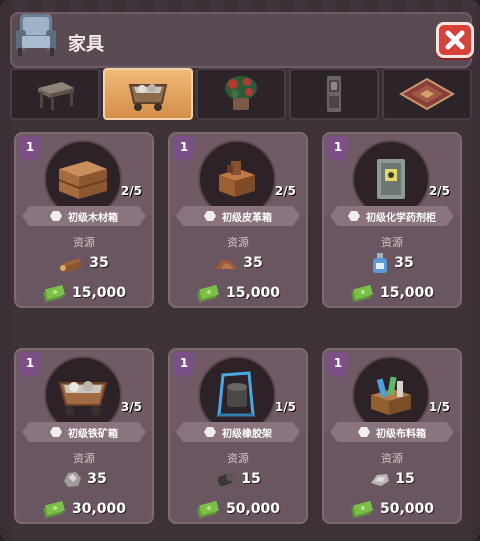 This screenshot has width=480, height=541. Describe the element at coordinates (73, 479) in the screenshot. I see `iron-ore-icon` at that location.